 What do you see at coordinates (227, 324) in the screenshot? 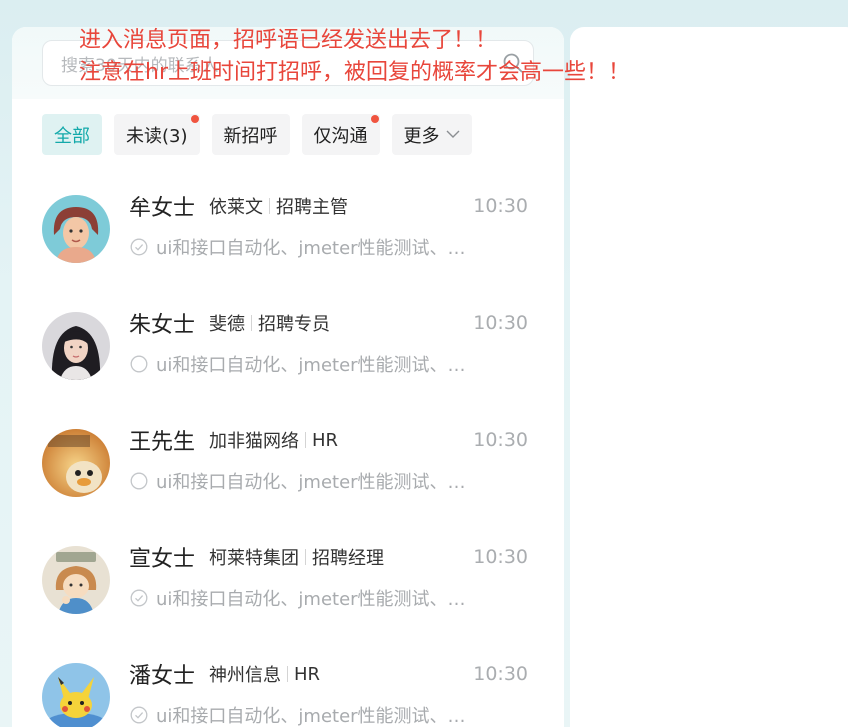
I see `company-name: 斐德` at bounding box center [227, 324].